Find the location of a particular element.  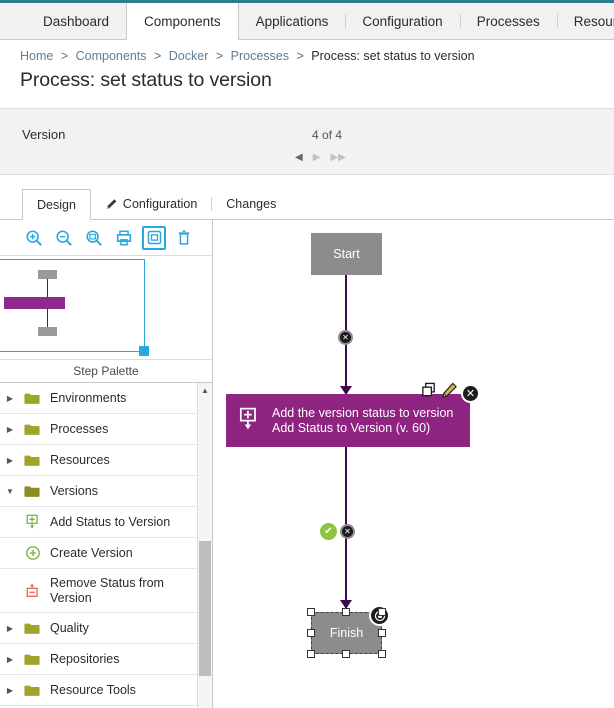

nav-tab-components: Components is located at coordinates (182, 21).